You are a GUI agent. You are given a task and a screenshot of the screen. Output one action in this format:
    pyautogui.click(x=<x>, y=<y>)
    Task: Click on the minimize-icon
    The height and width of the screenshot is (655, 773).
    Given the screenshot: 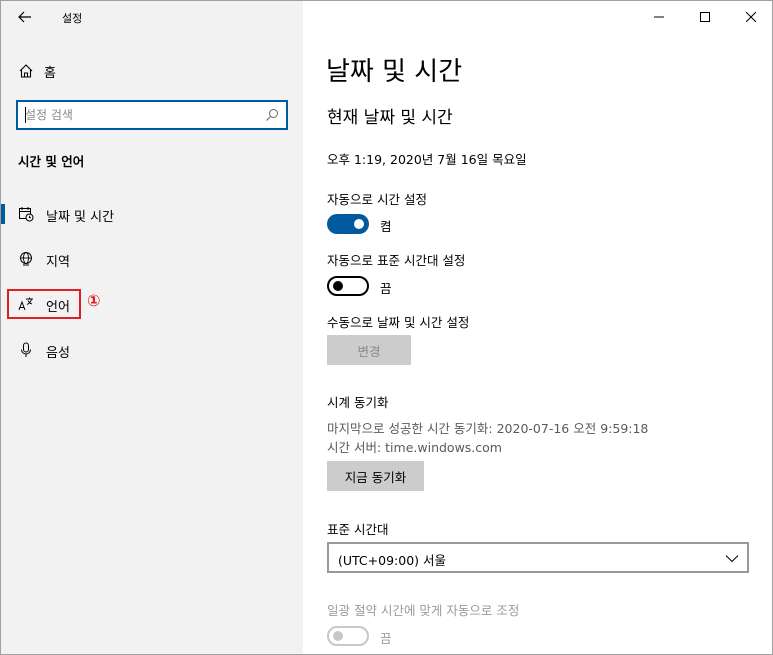 What is the action you would take?
    pyautogui.click(x=659, y=17)
    